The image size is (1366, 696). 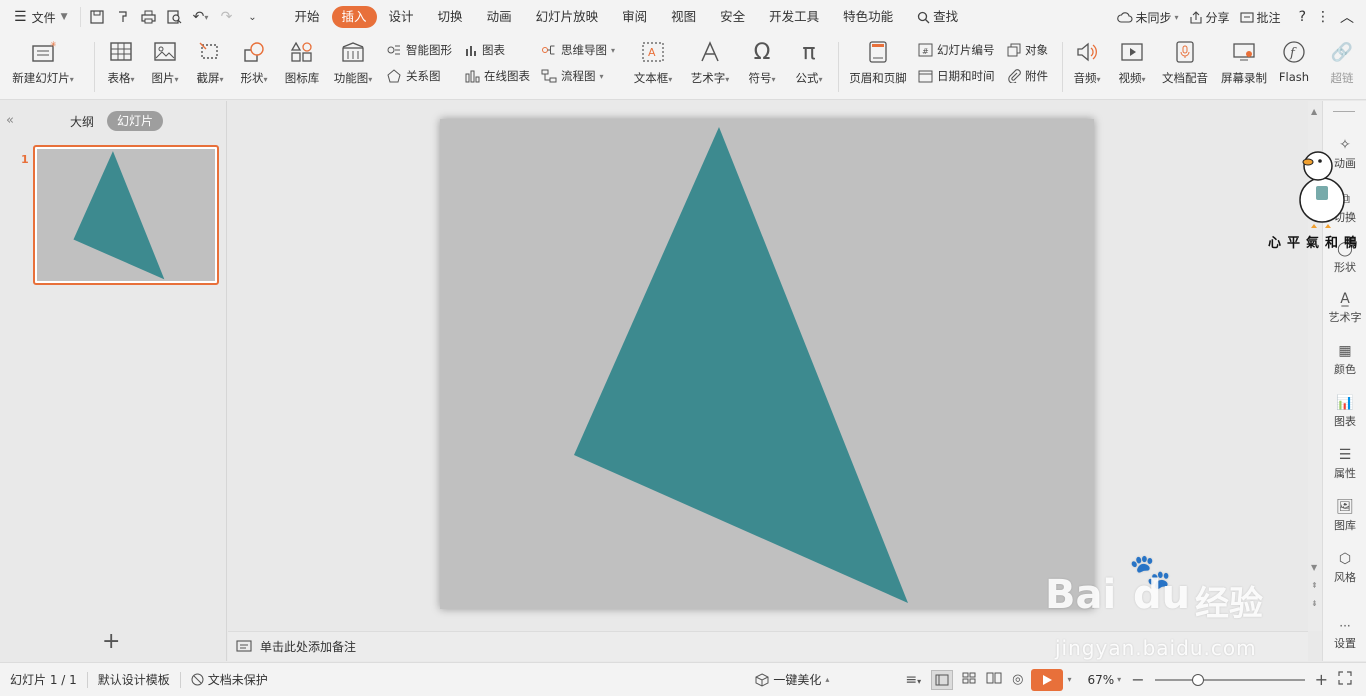 What do you see at coordinates (134, 679) in the screenshot?
I see `template-name: 默认设计模板` at bounding box center [134, 679].